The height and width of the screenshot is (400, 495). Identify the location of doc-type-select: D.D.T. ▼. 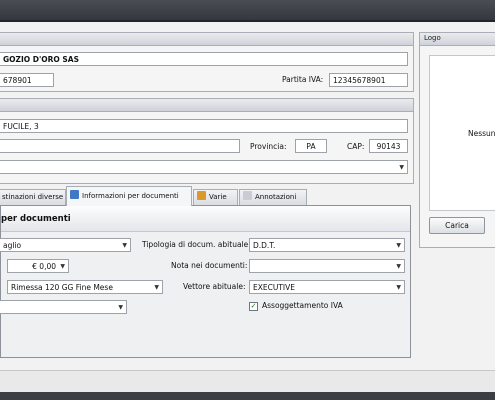
(327, 245).